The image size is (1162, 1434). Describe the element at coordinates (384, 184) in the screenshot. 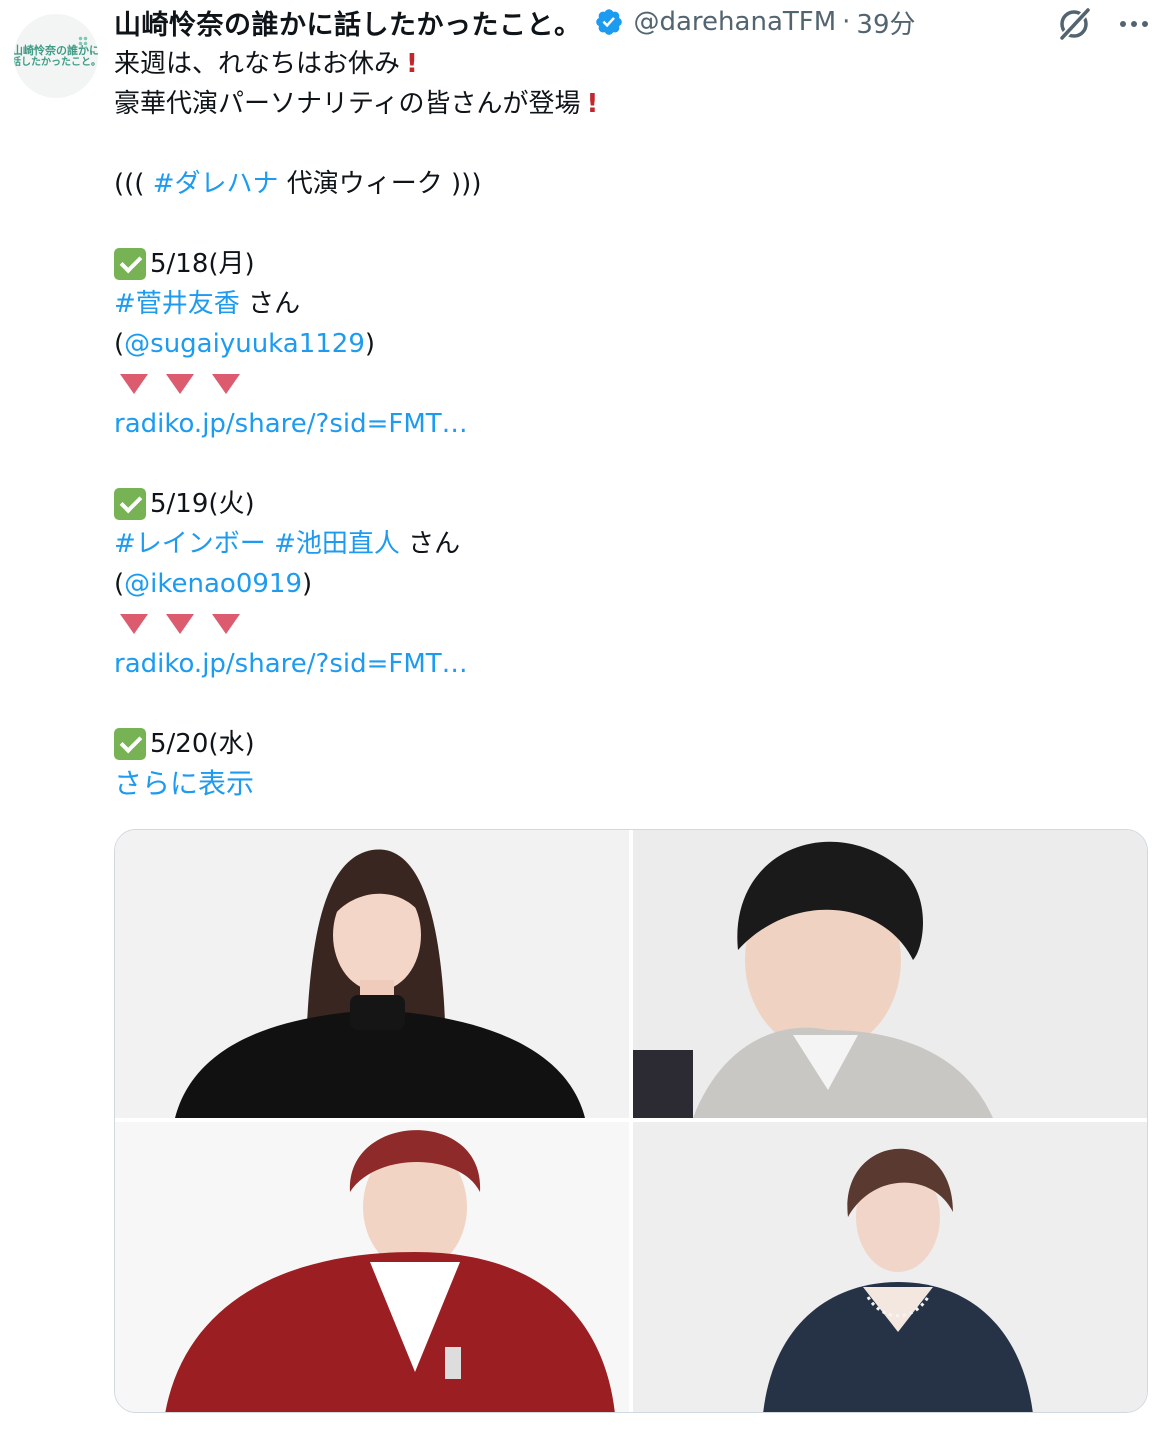

I see `tweet-line3-suffix: 代演ウィーク )))` at that location.